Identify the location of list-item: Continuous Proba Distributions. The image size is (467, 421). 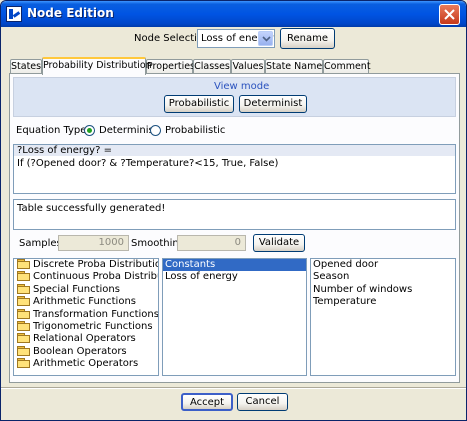
(86, 277).